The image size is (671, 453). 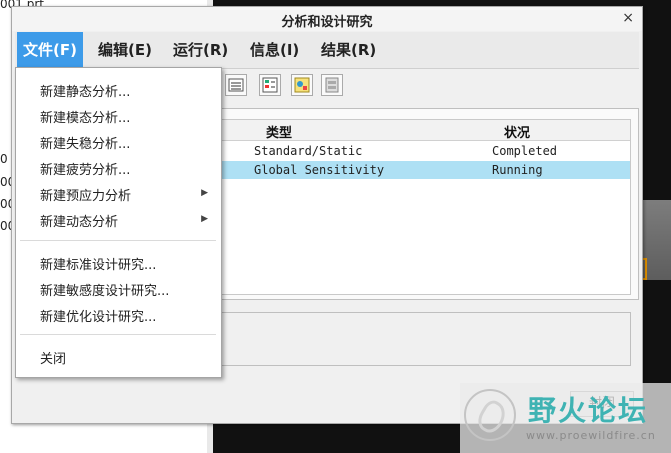 I want to click on column-header-status: 状况, so click(x=517, y=131).